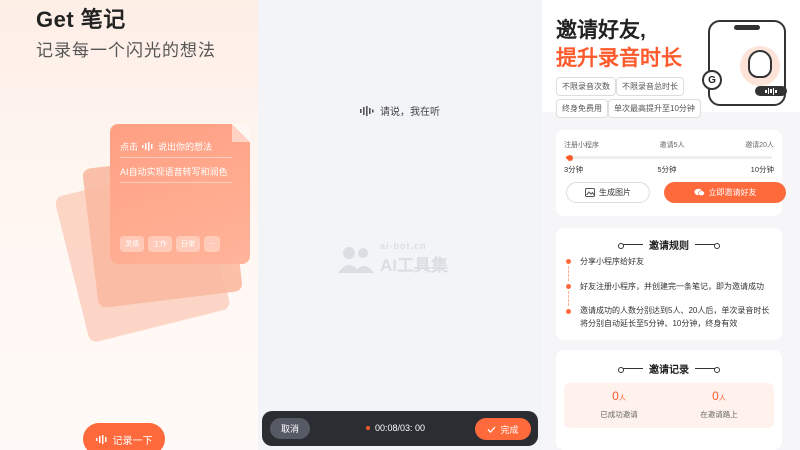 This screenshot has width=800, height=450. Describe the element at coordinates (290, 428) in the screenshot. I see `cancel-button: 取消` at that location.